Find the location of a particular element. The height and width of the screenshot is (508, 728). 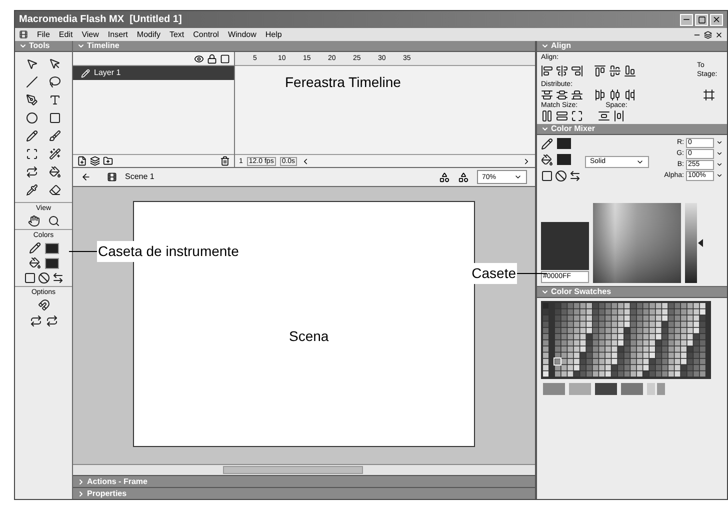

menu-item: Edit is located at coordinates (65, 34).